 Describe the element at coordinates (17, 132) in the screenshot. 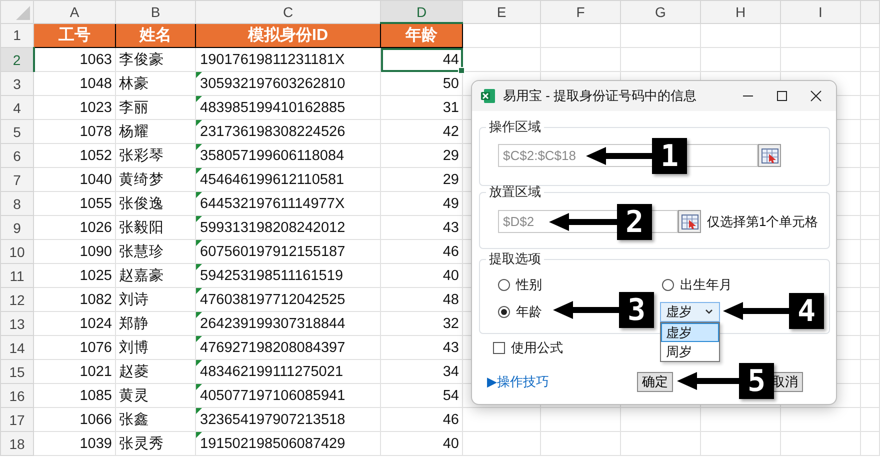

I see `row-header: 5` at that location.